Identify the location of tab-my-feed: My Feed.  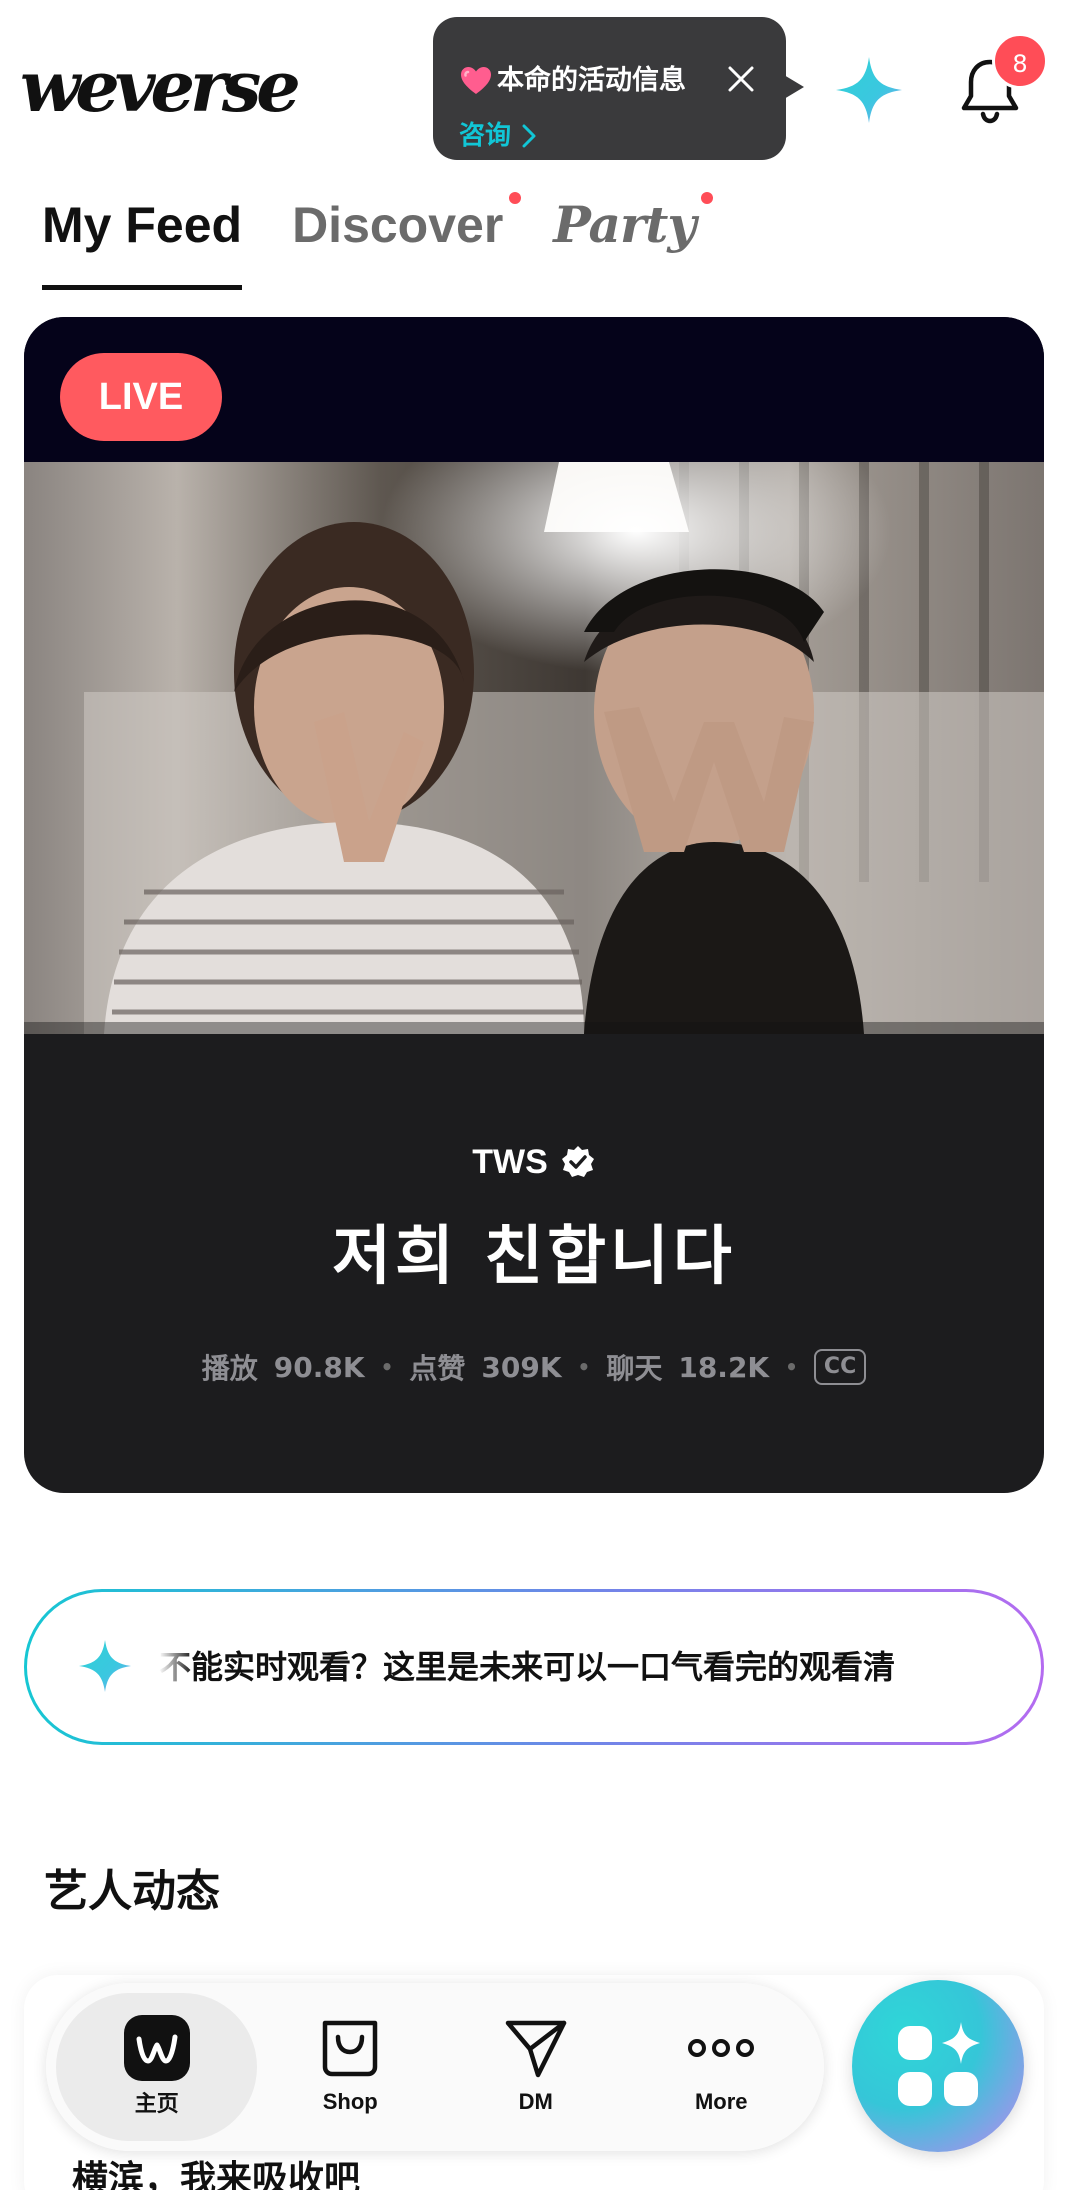
(142, 240).